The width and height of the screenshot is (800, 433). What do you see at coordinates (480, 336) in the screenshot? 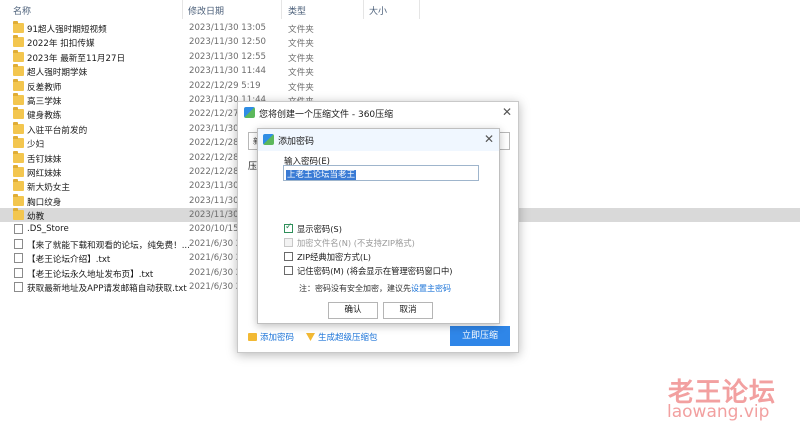
I see `compress-now-button: 立即压缩` at bounding box center [480, 336].